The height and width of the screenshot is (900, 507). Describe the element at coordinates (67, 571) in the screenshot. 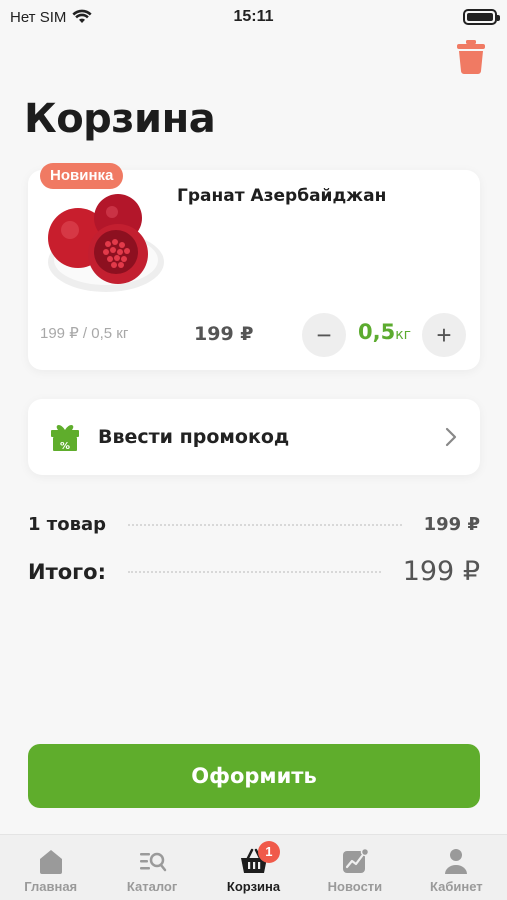

I see `total-label: Итого:` at that location.